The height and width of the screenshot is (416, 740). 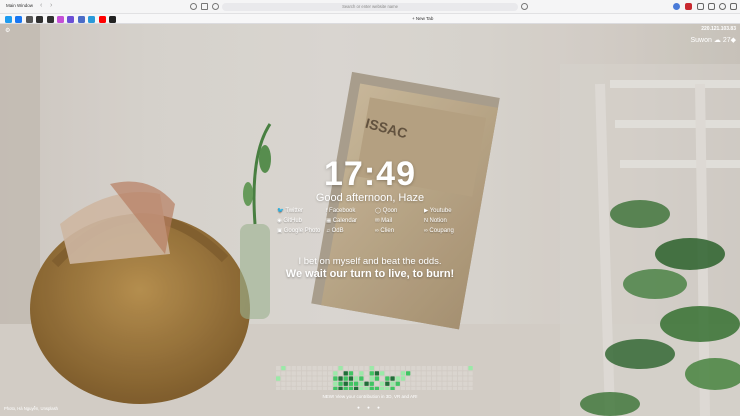 What do you see at coordinates (701, 40) in the screenshot?
I see `city-name: Suwon` at bounding box center [701, 40].